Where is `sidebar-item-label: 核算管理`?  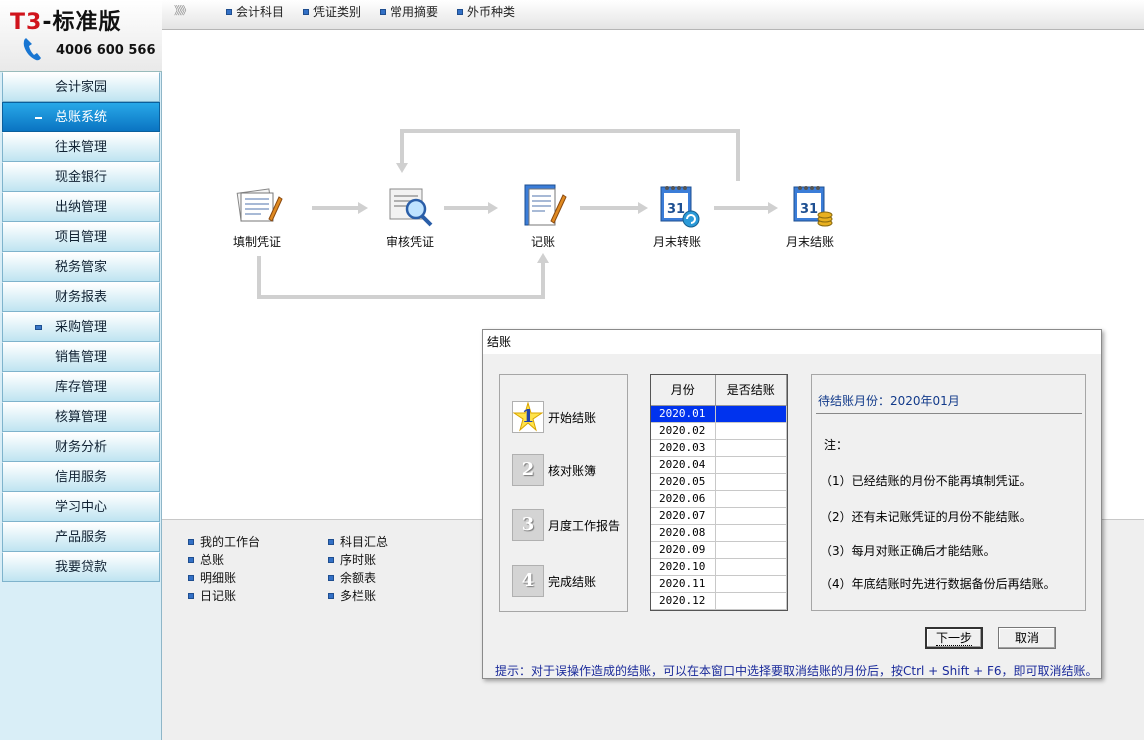
sidebar-item-label: 核算管理 is located at coordinates (80, 417).